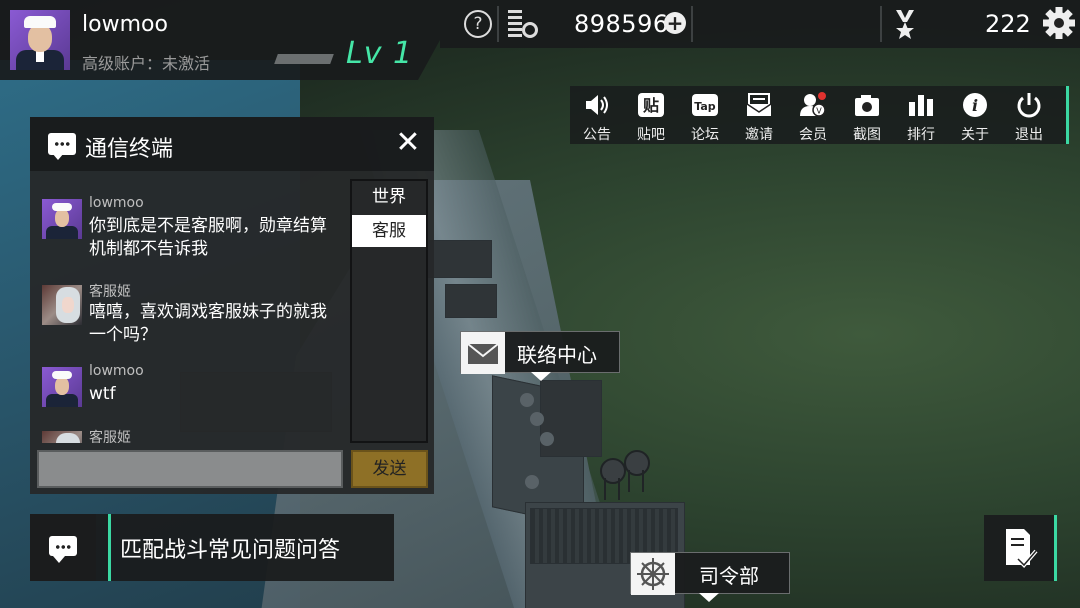  I want to click on medal-icon, so click(905, 24).